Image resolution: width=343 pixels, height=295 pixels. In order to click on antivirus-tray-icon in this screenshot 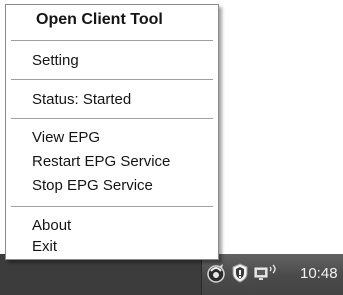, I will do `click(216, 273)`.